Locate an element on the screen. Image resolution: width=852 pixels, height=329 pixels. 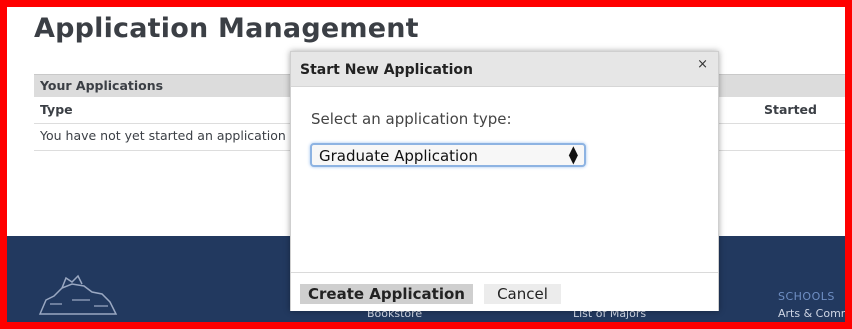
footer-schools-heading: SCHOOLS is located at coordinates (806, 296).